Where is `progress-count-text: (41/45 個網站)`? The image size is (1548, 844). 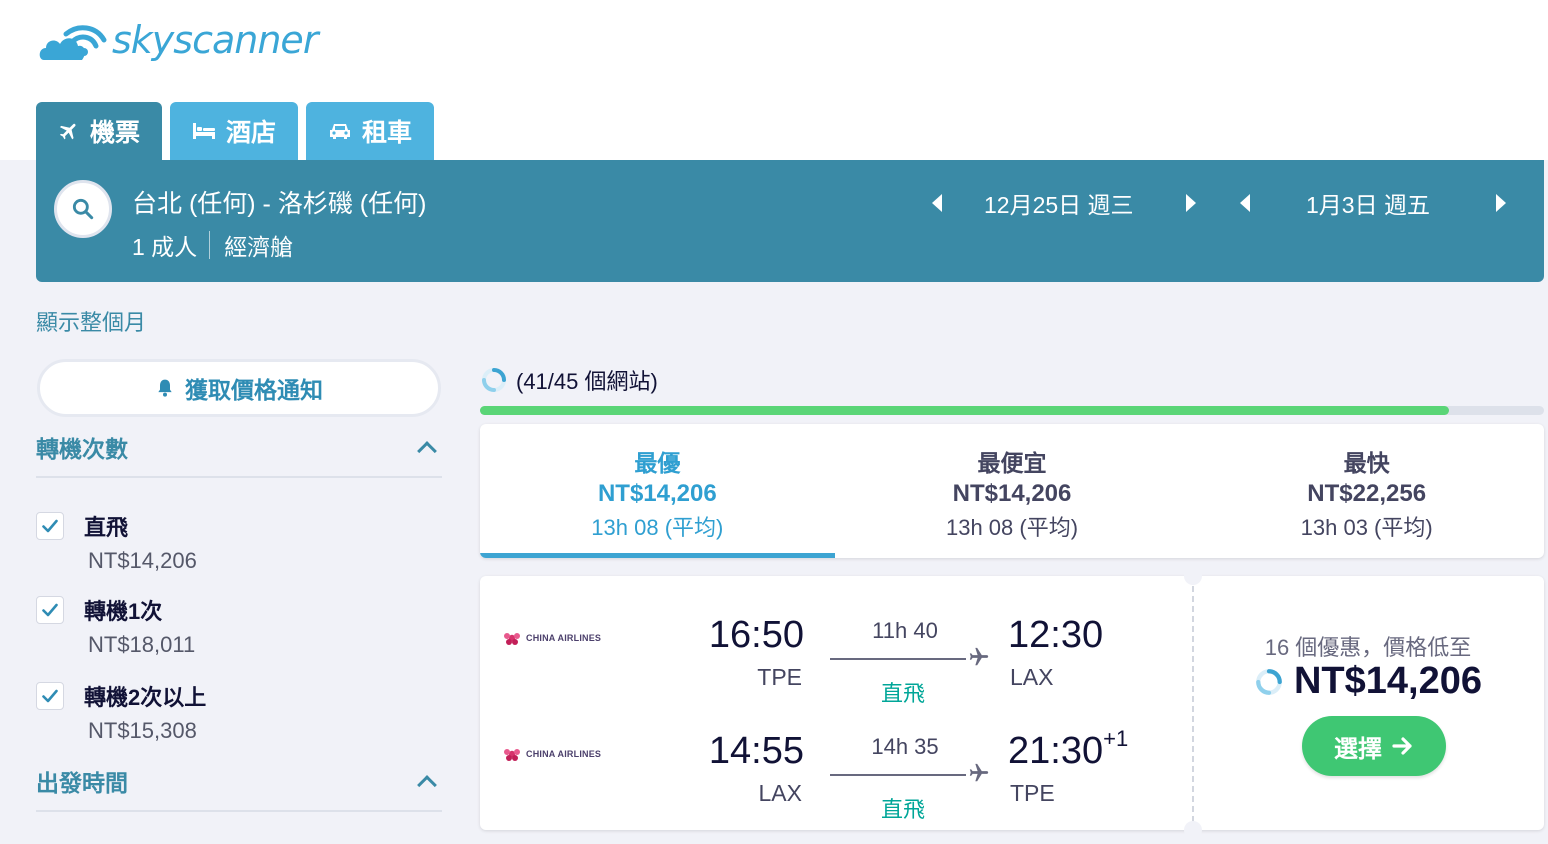
progress-count-text: (41/45 個網站) is located at coordinates (587, 381).